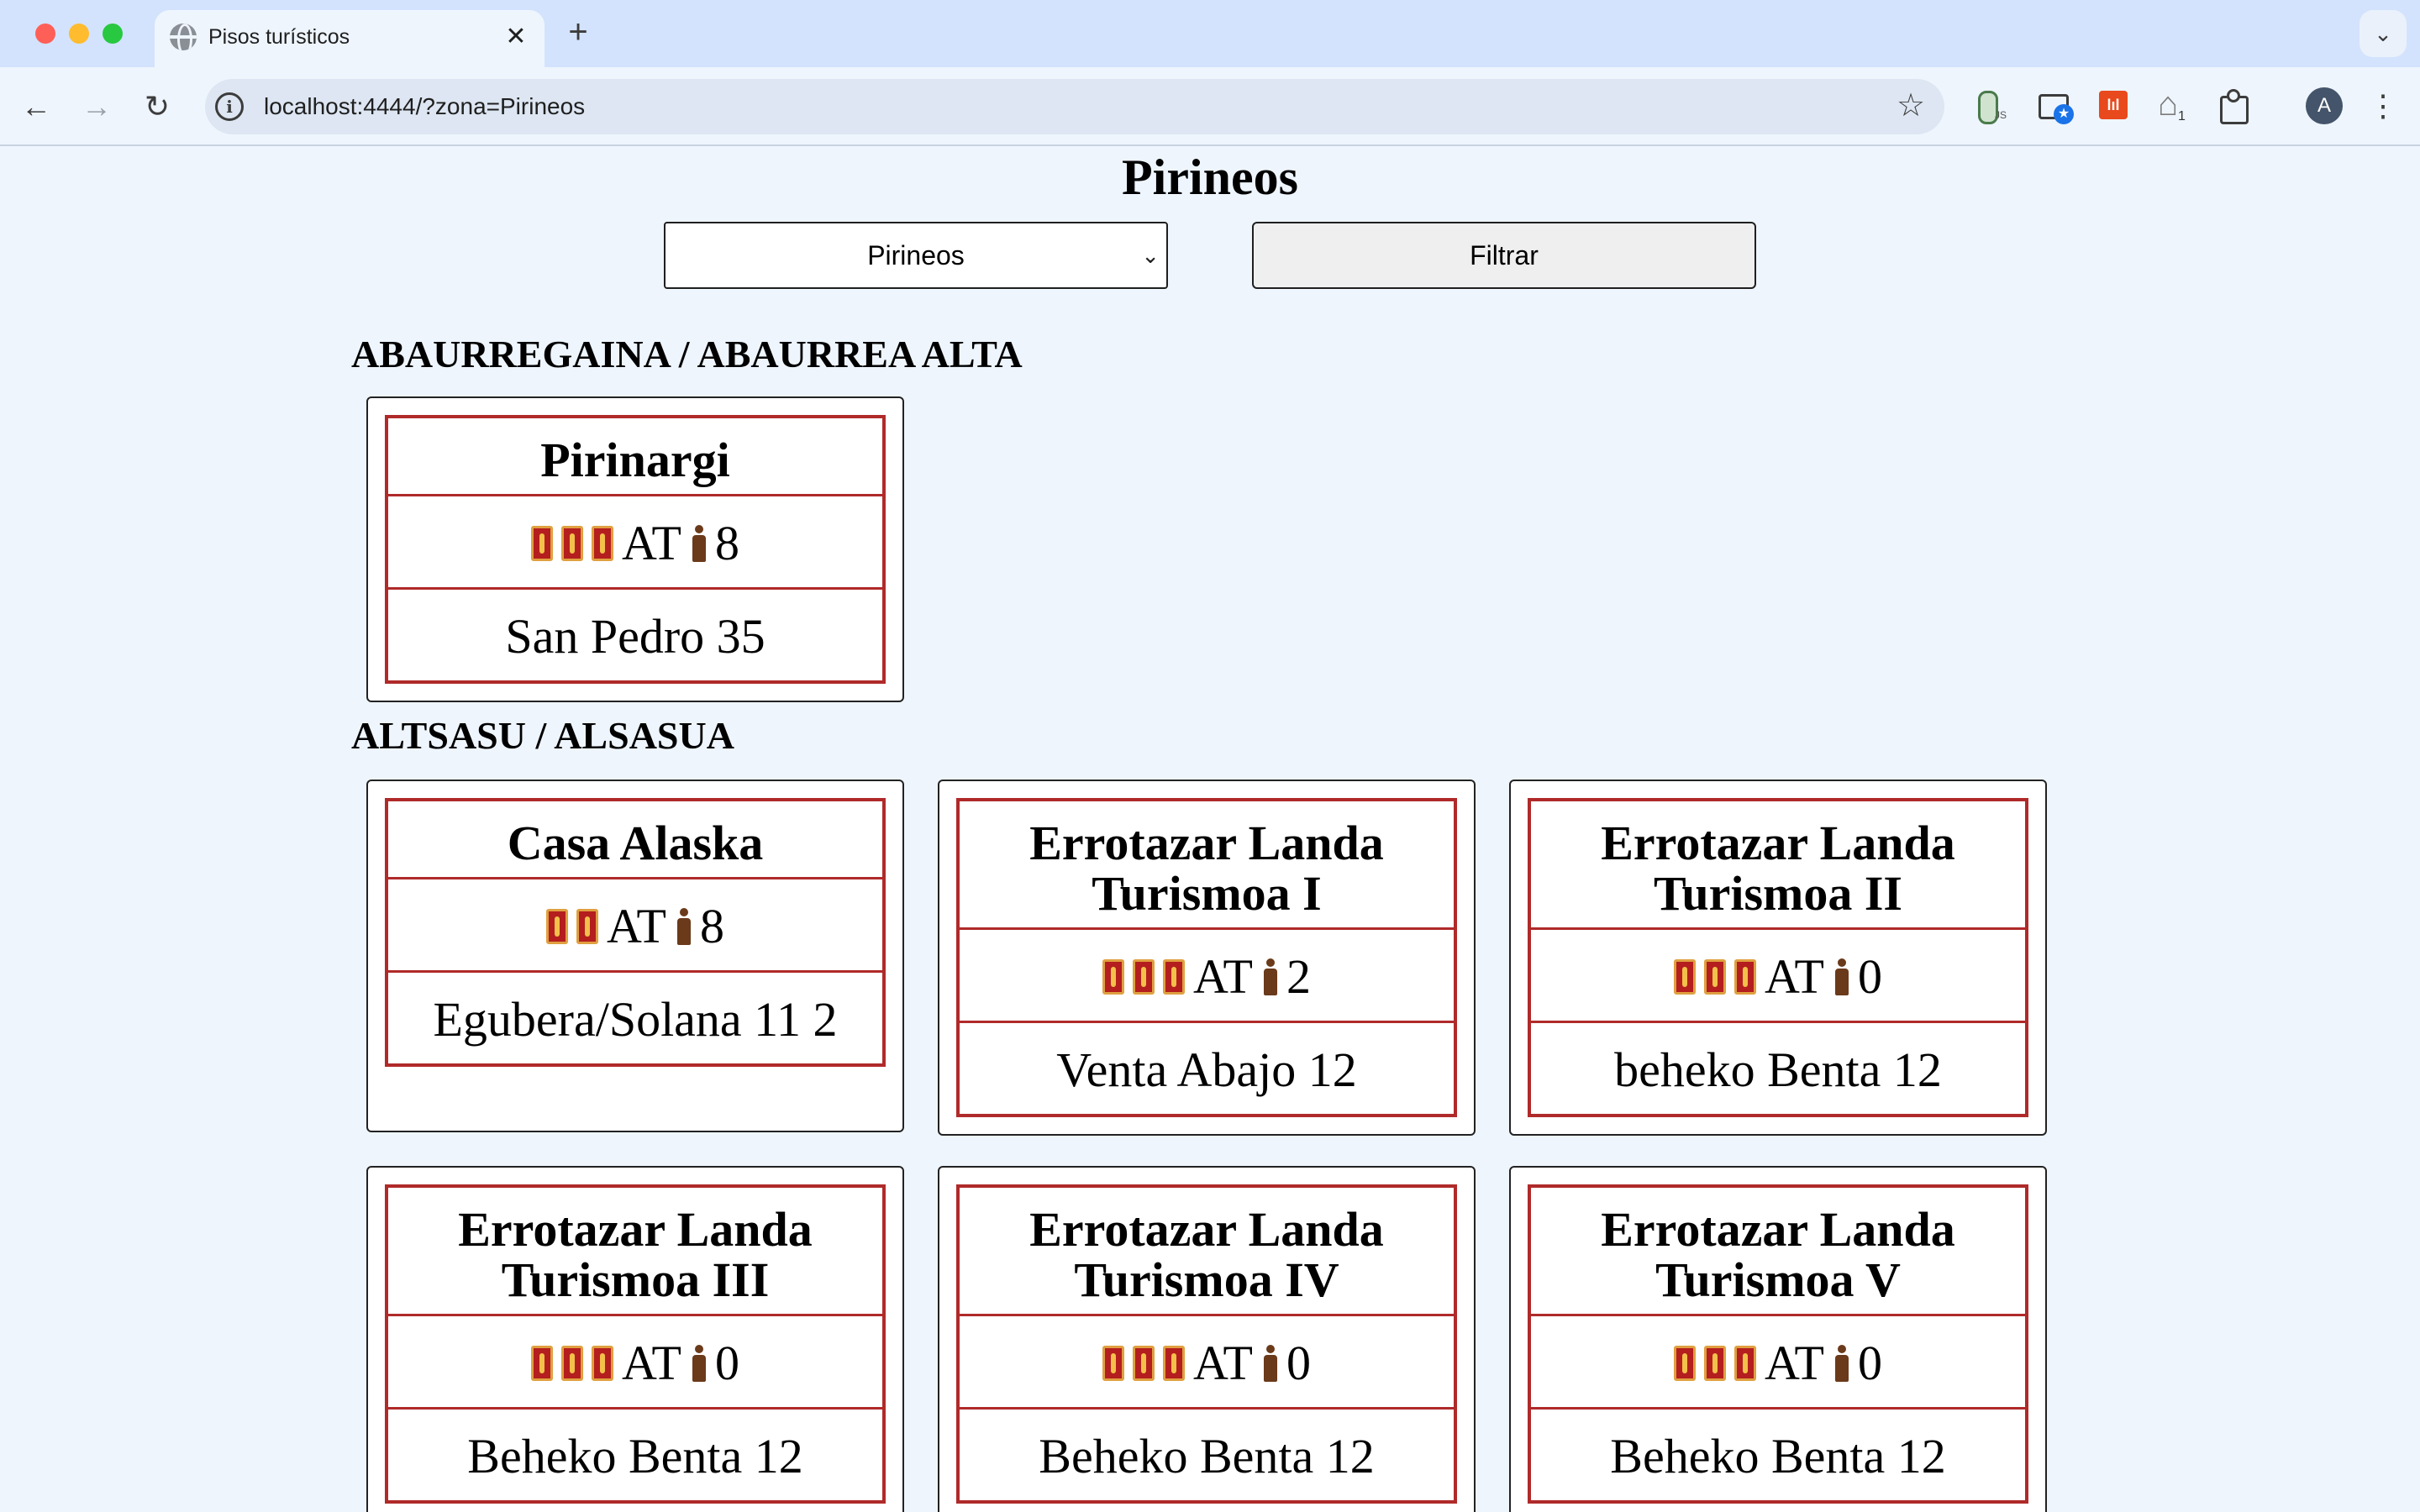  I want to click on town-heading: ALTSASU / ALSASUA, so click(542, 735).